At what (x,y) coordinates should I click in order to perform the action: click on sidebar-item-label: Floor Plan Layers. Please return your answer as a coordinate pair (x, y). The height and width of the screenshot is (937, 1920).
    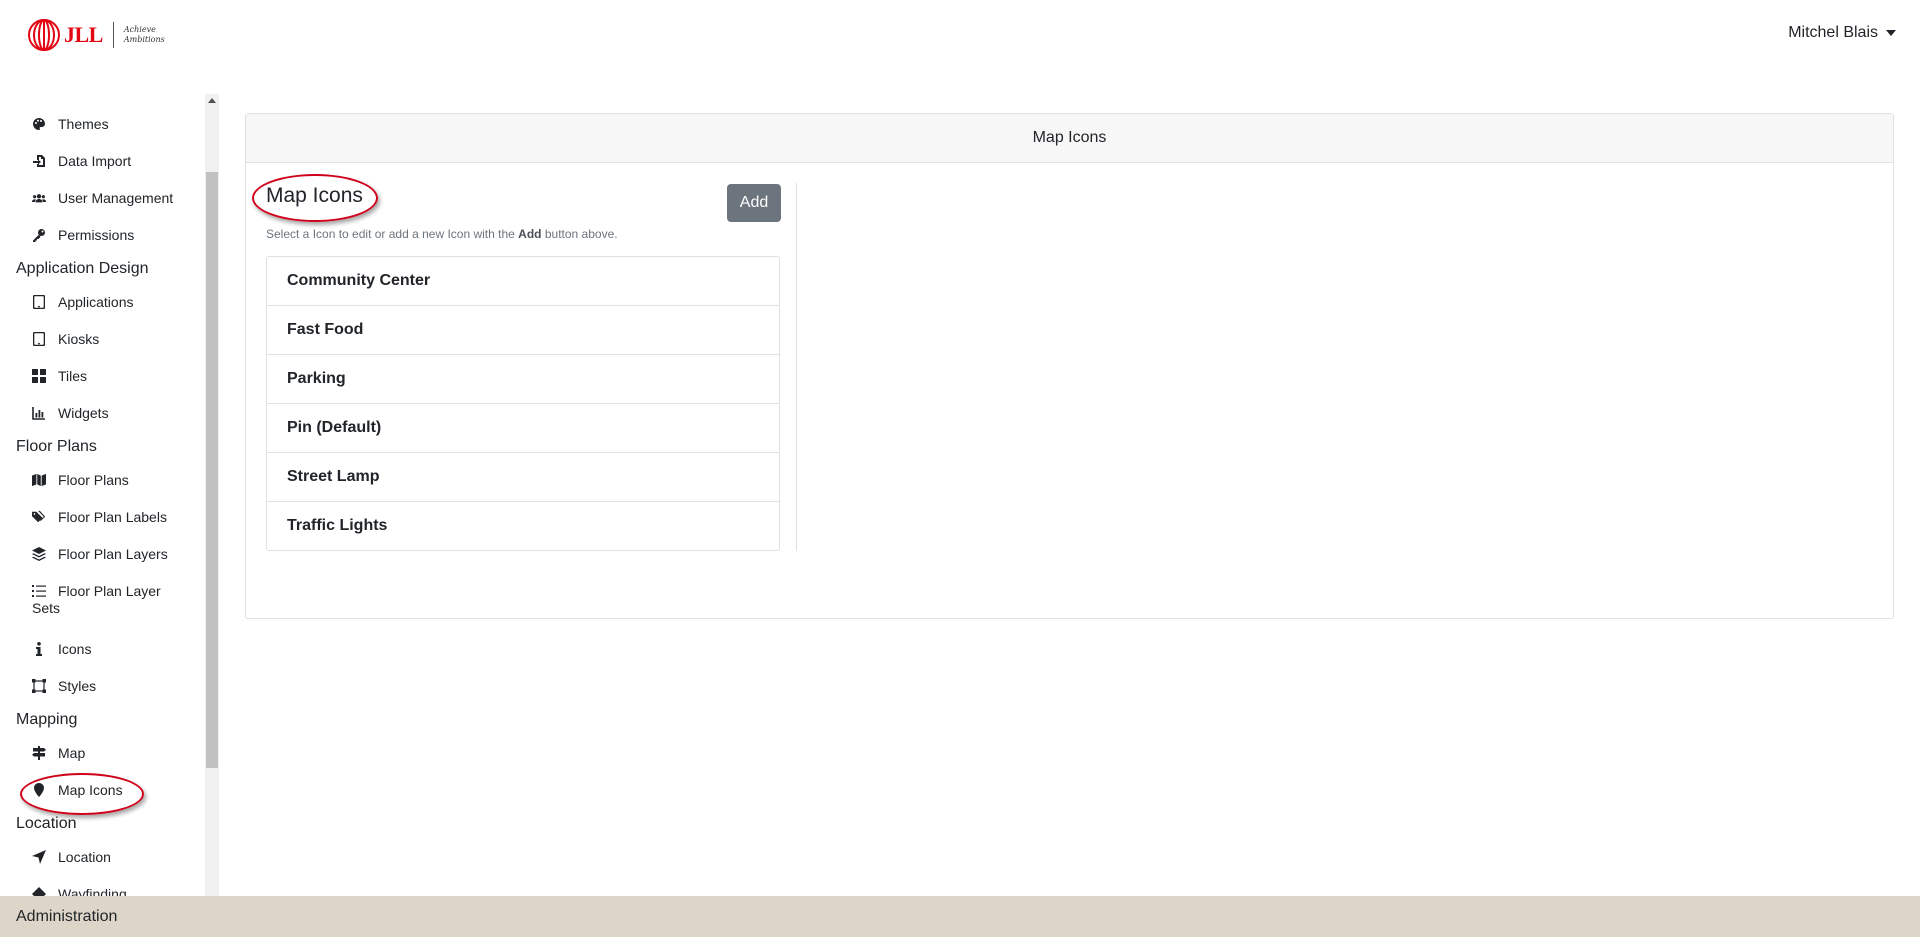
    Looking at the image, I should click on (113, 554).